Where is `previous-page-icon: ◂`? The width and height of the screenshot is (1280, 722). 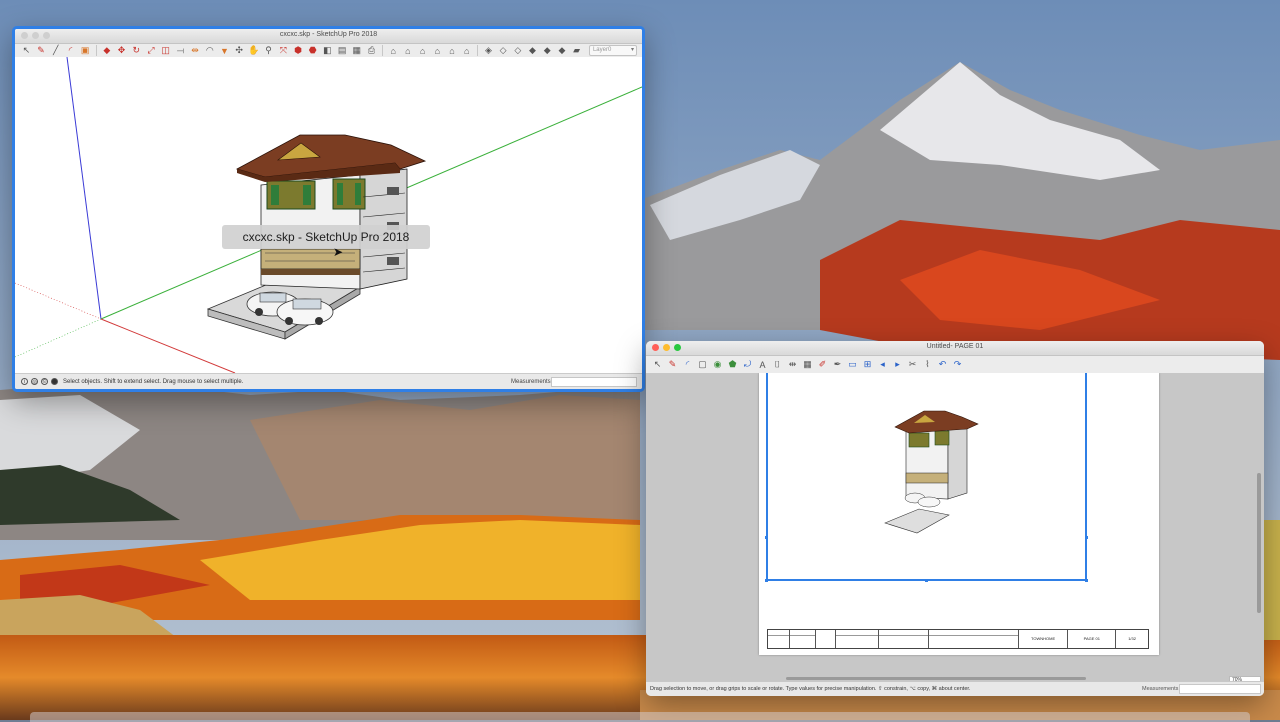 previous-page-icon: ◂ is located at coordinates (882, 364).